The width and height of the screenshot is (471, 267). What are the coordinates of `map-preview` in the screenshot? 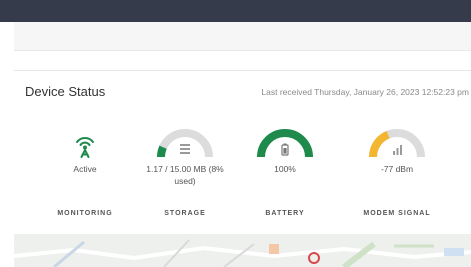 It's located at (242, 250).